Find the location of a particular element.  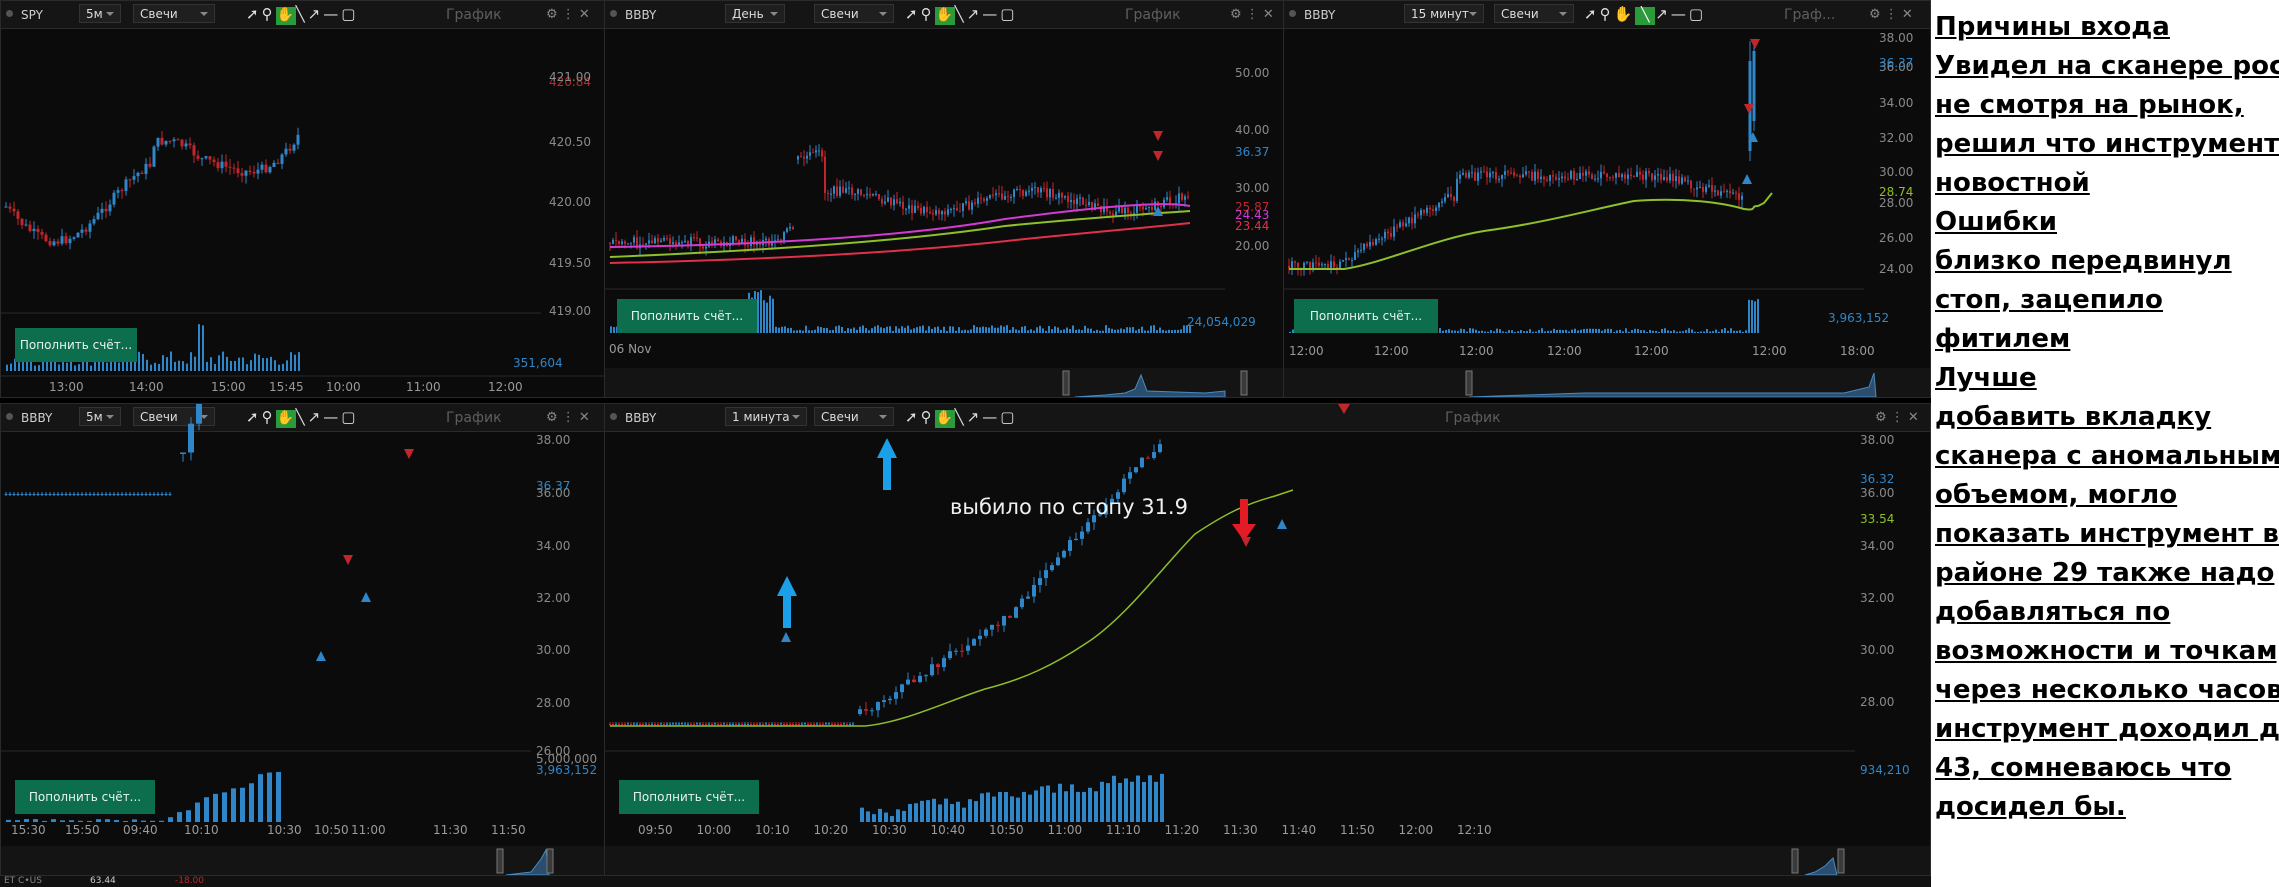

price-label: 30.00 is located at coordinates (553, 650).